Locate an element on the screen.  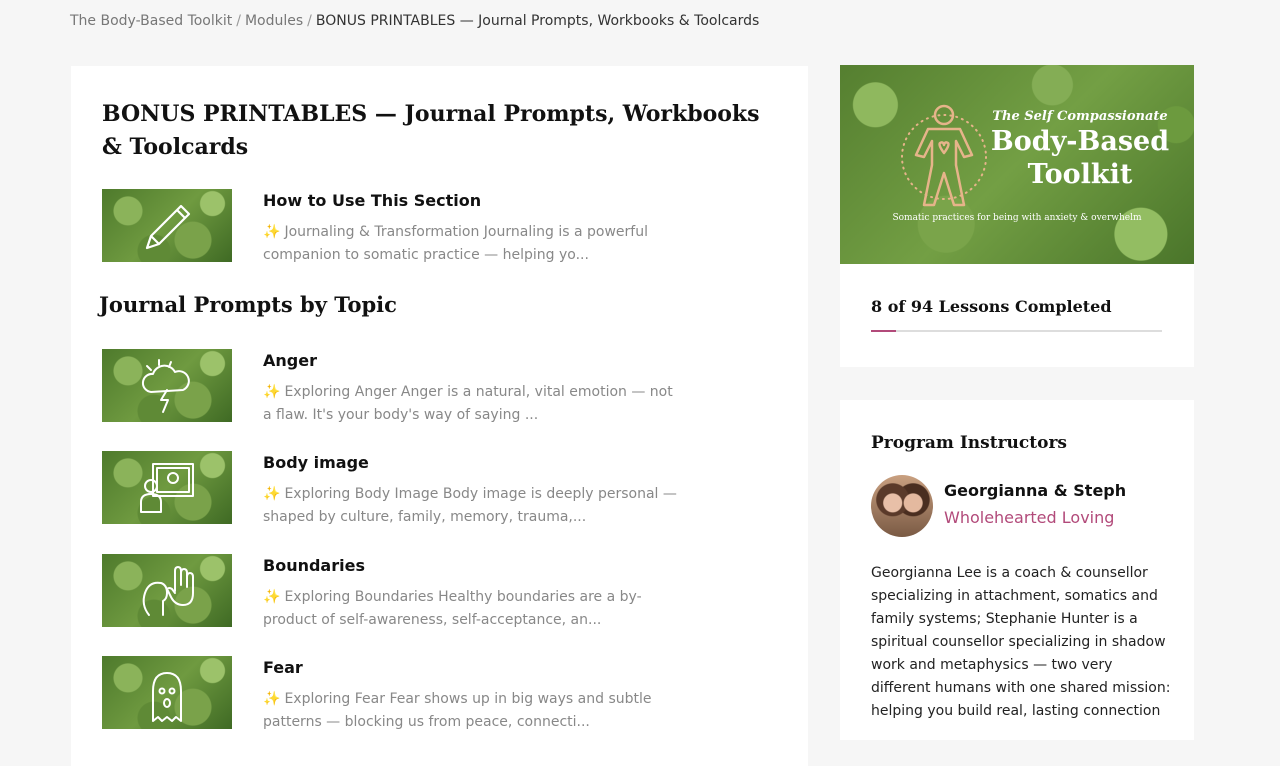
banner-title-line: Body-Based is located at coordinates (1080, 141).